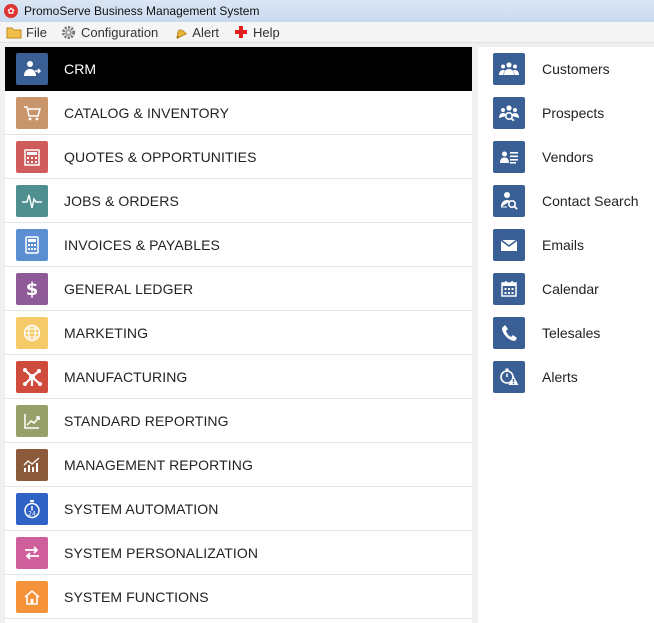 The width and height of the screenshot is (654, 623). I want to click on submenu-emails: Emails, so click(566, 245).